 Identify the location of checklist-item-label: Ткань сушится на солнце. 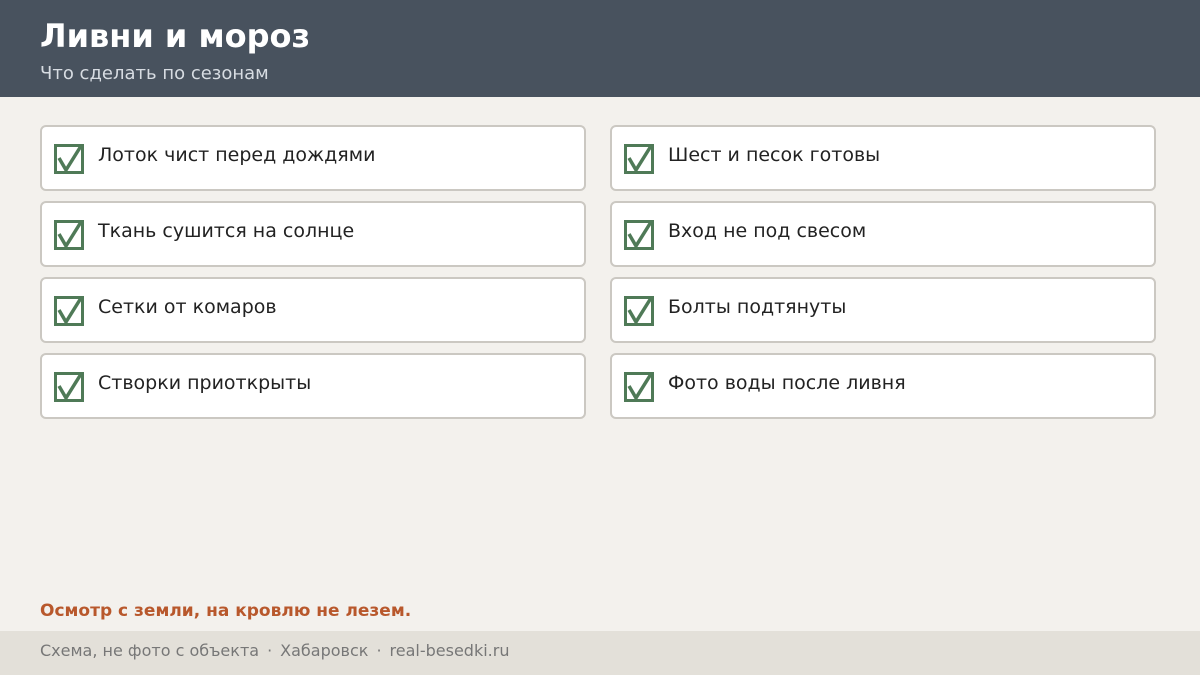
(226, 231).